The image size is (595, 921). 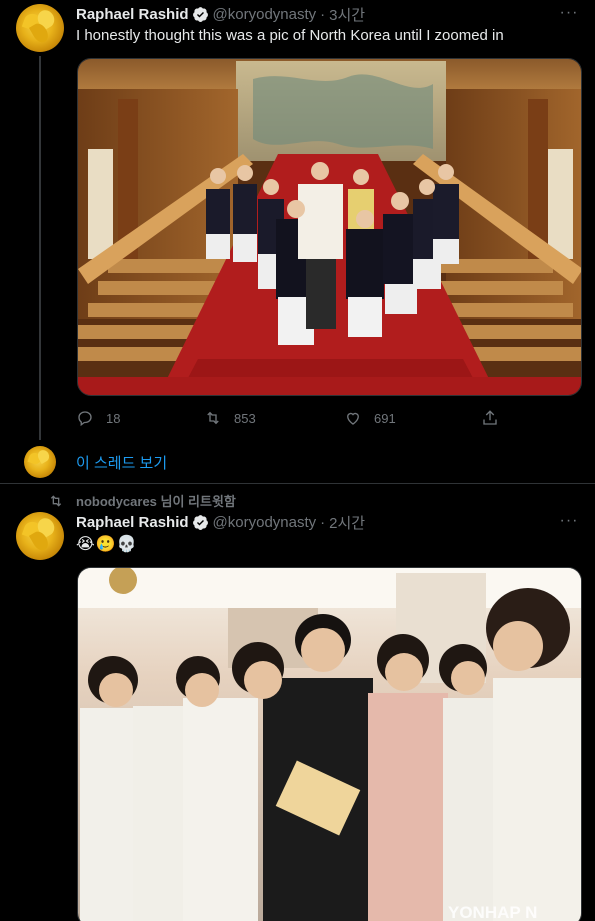 I want to click on like-count: 691, so click(x=385, y=418).